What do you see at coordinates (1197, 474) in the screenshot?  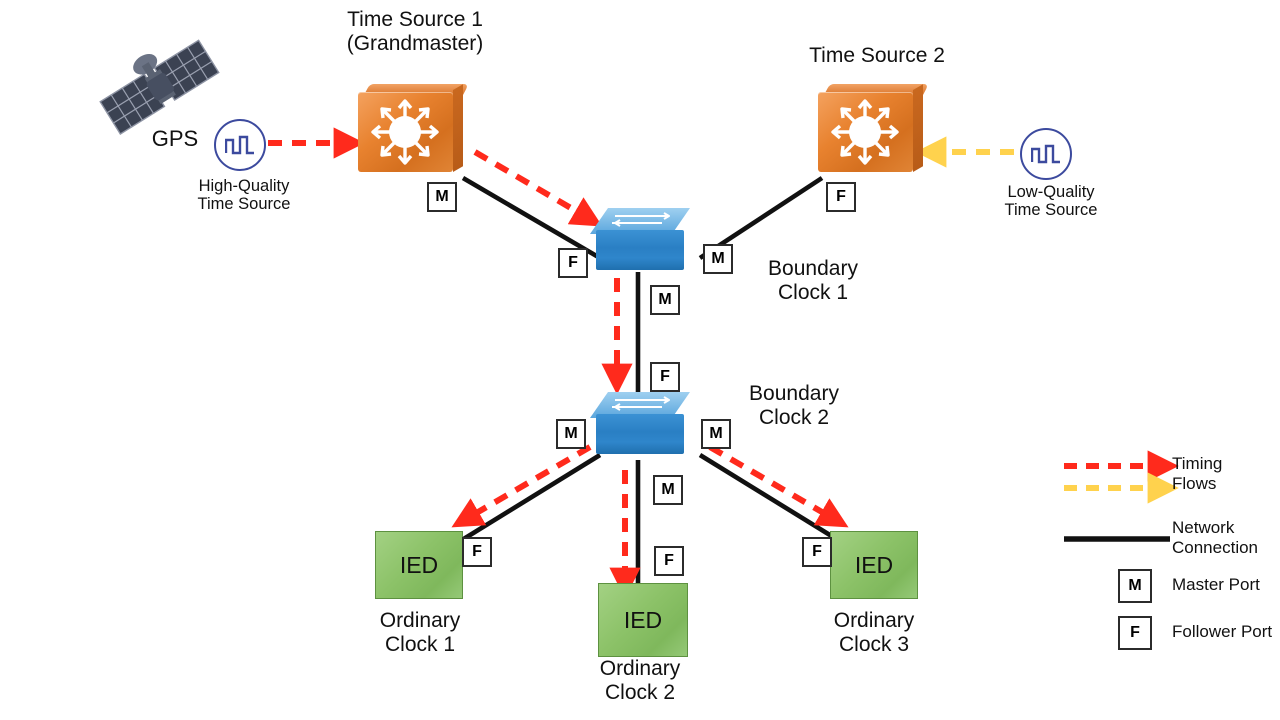 I see `legend-timing-flows-label: Timing Flows` at bounding box center [1197, 474].